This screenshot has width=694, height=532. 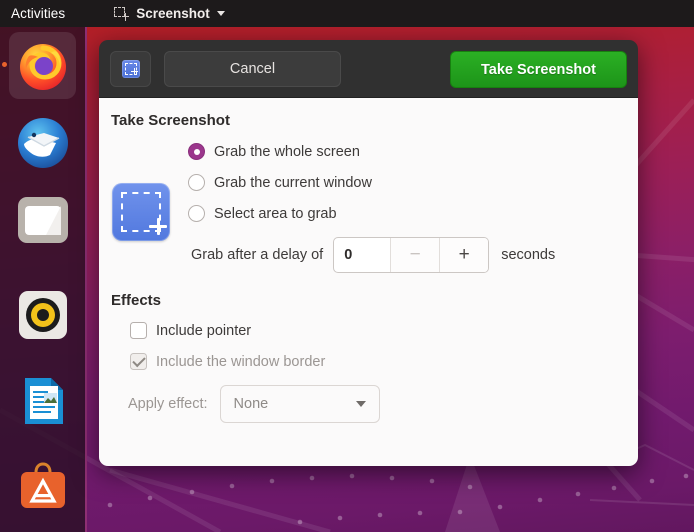 What do you see at coordinates (413, 151) in the screenshot?
I see `radio-row-whole-screen: Grab the whole screen` at bounding box center [413, 151].